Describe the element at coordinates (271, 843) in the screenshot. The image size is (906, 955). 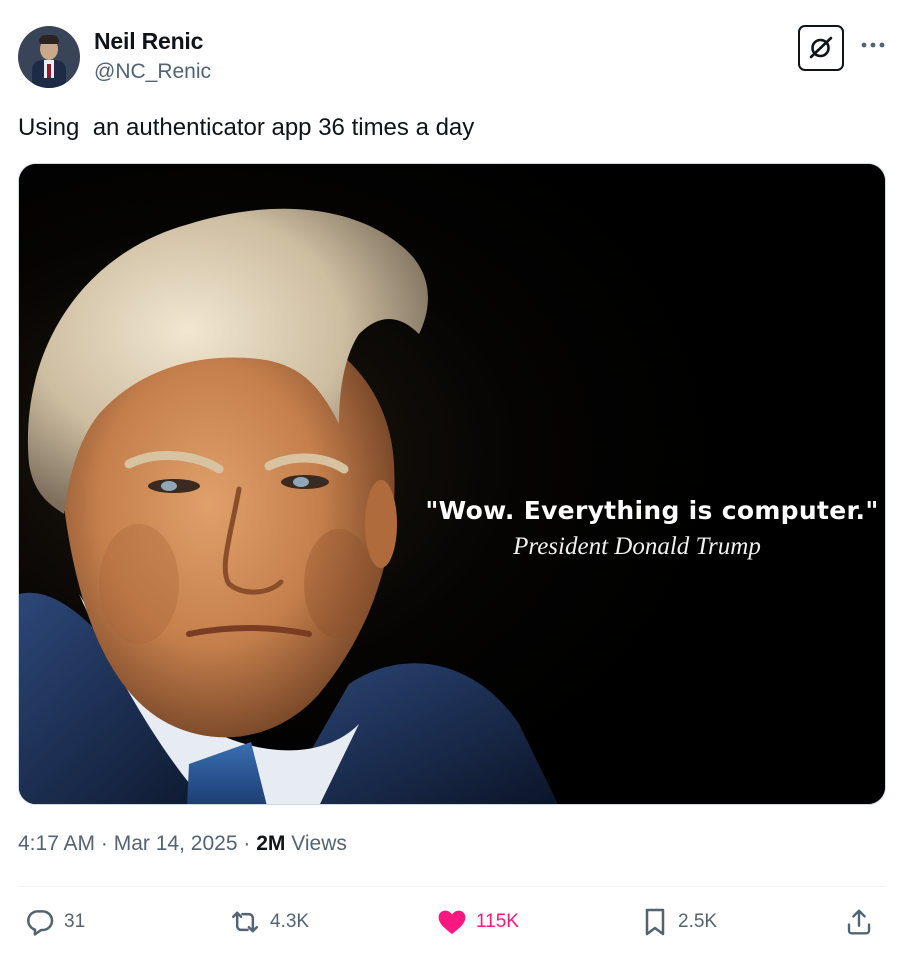
I see `views-count: 2M` at that location.